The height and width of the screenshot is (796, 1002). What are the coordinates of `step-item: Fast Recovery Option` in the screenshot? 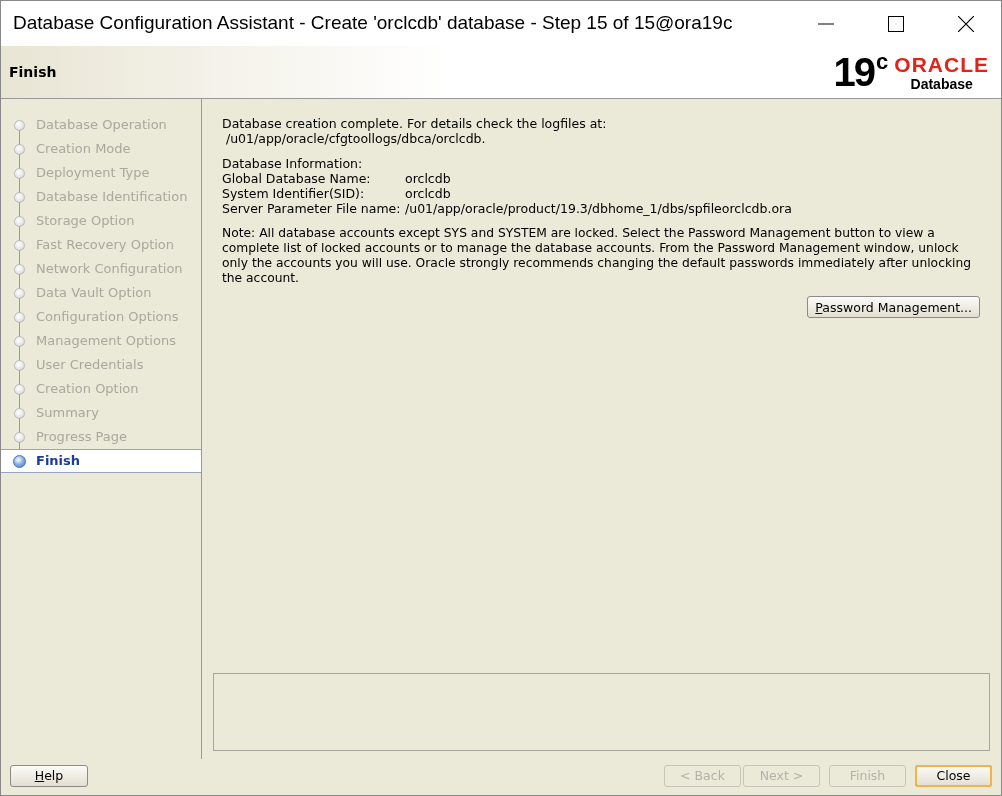 It's located at (101, 245).